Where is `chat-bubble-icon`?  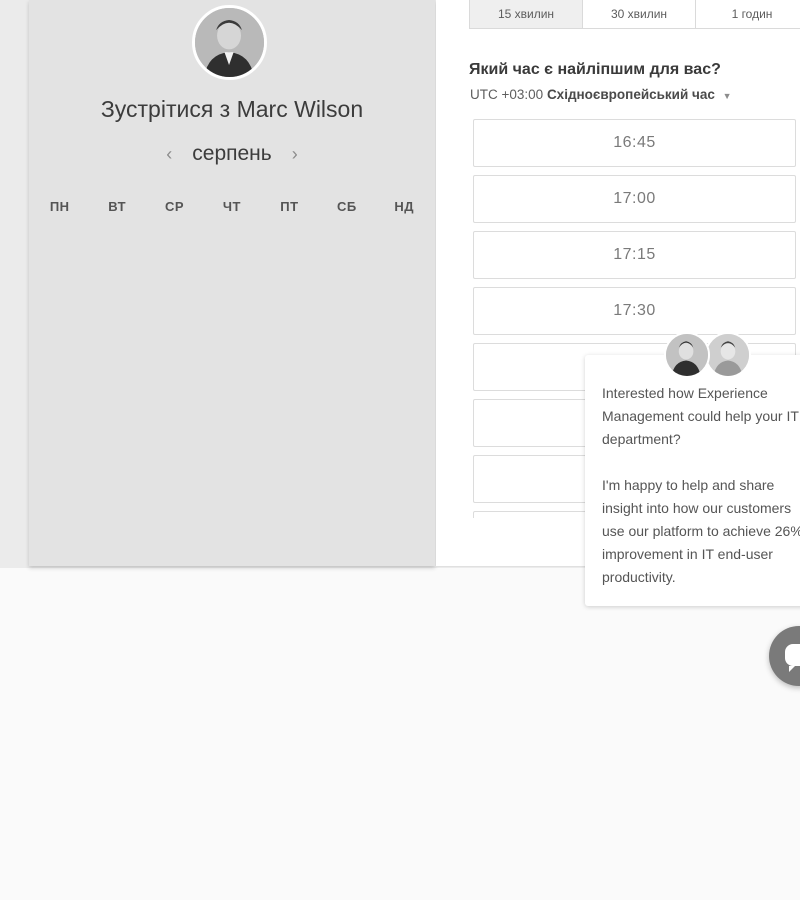 chat-bubble-icon is located at coordinates (792, 658).